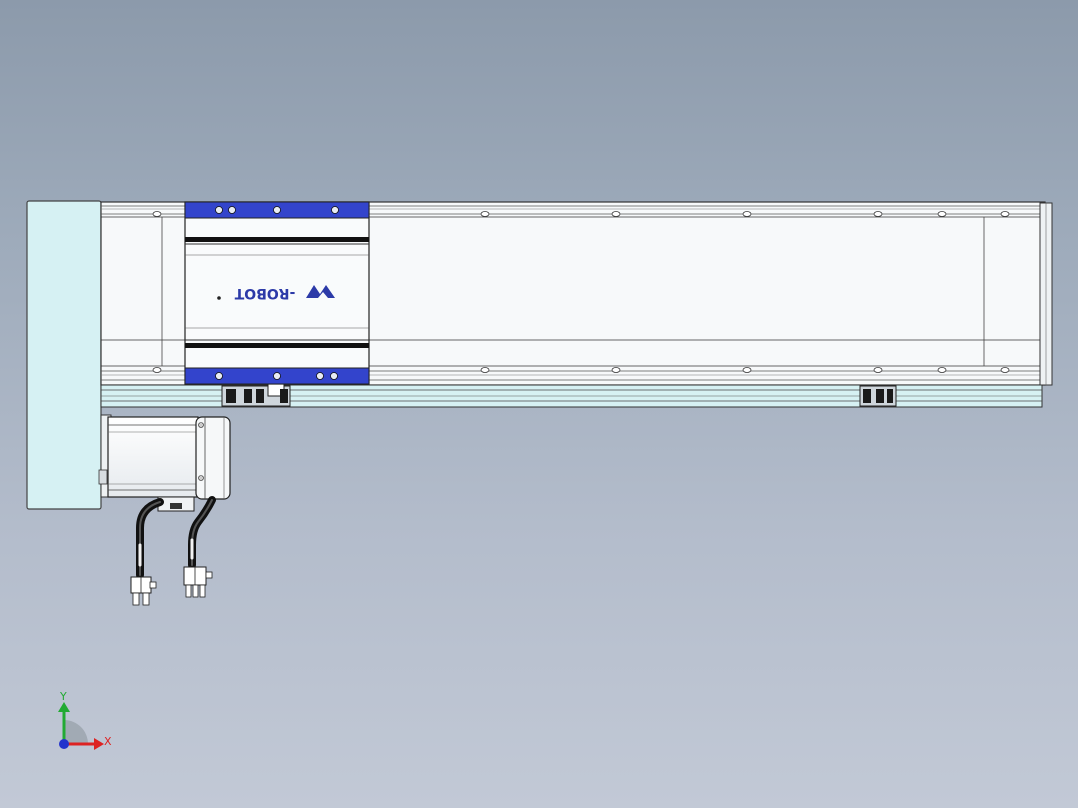 This screenshot has height=808, width=1078. Describe the element at coordinates (256, 395) in the screenshot. I see `limit-sensor-left` at that location.